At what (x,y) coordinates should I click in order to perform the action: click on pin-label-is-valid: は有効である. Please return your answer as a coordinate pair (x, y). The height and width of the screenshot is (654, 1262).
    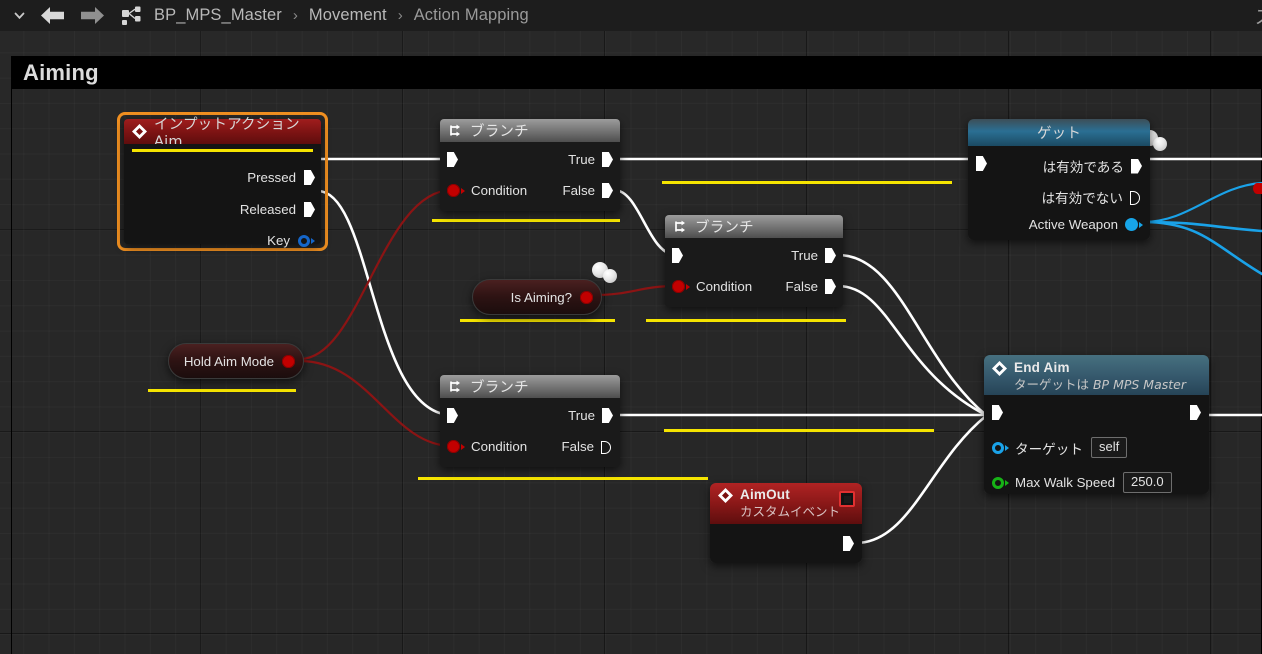
    Looking at the image, I should click on (1083, 168).